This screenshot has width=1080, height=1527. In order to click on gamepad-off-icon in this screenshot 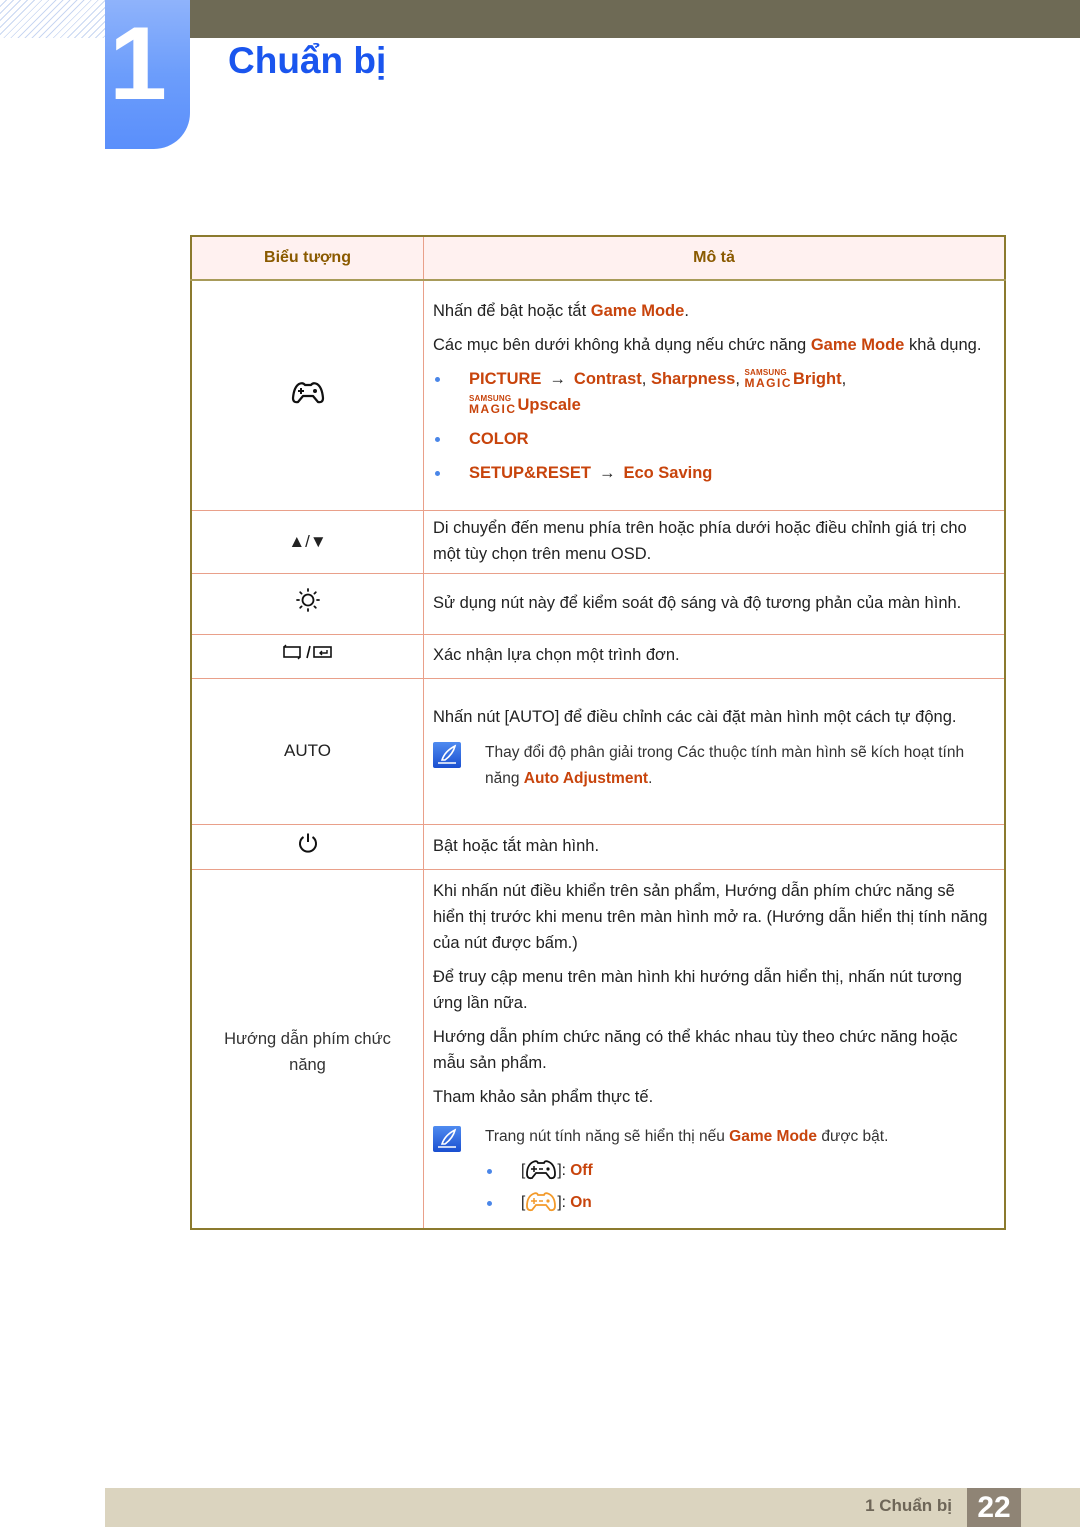, I will do `click(541, 1169)`.